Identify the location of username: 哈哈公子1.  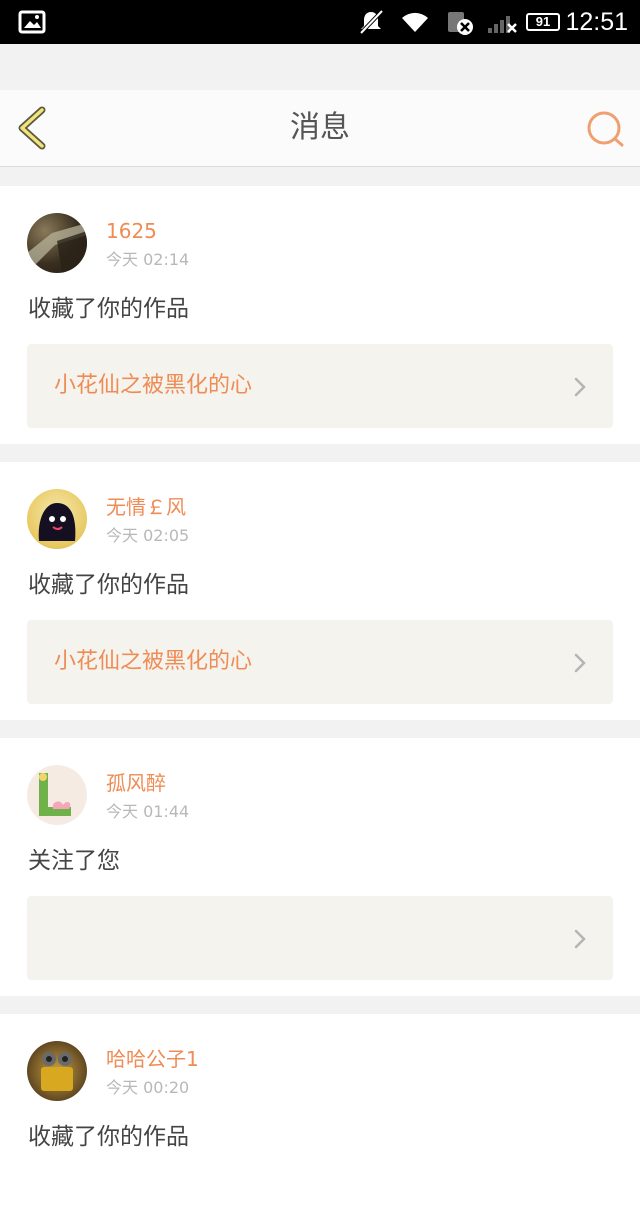
(152, 1059).